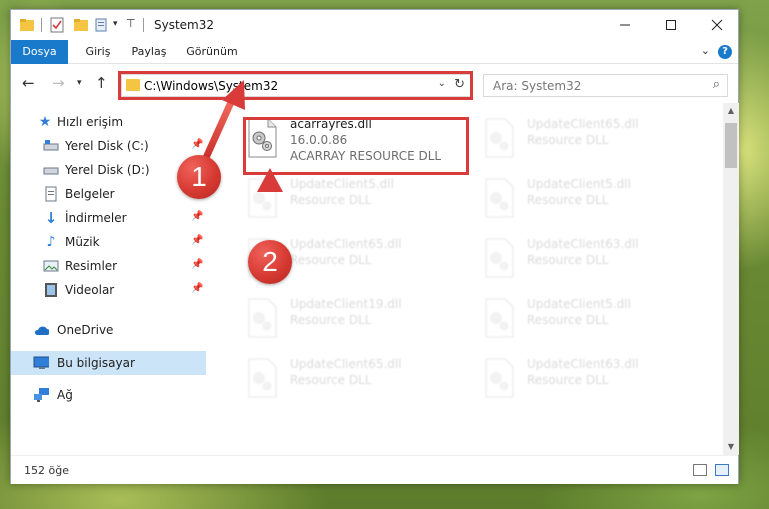 The height and width of the screenshot is (509, 769). Describe the element at coordinates (223, 122) in the screenshot. I see `arrow-to-address-bar` at that location.